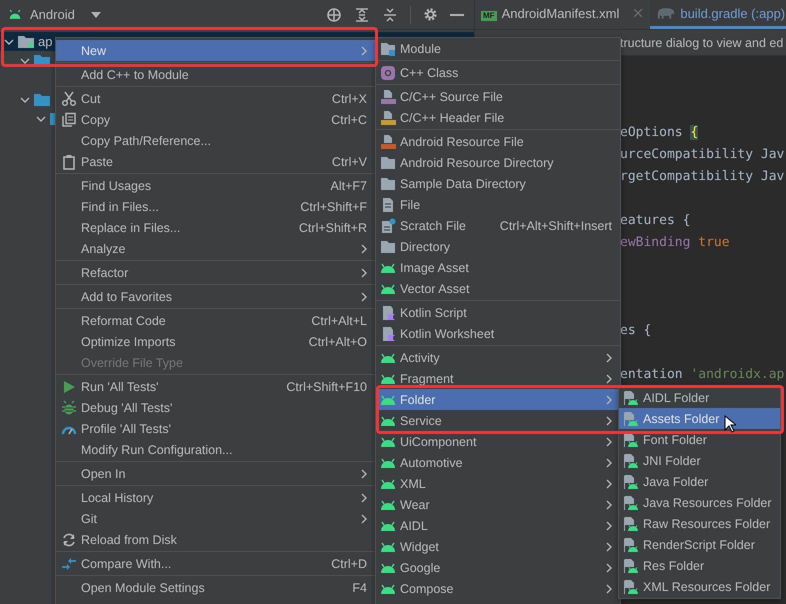 The height and width of the screenshot is (604, 786). What do you see at coordinates (498, 72) in the screenshot?
I see `menu-item: C++ Class` at bounding box center [498, 72].